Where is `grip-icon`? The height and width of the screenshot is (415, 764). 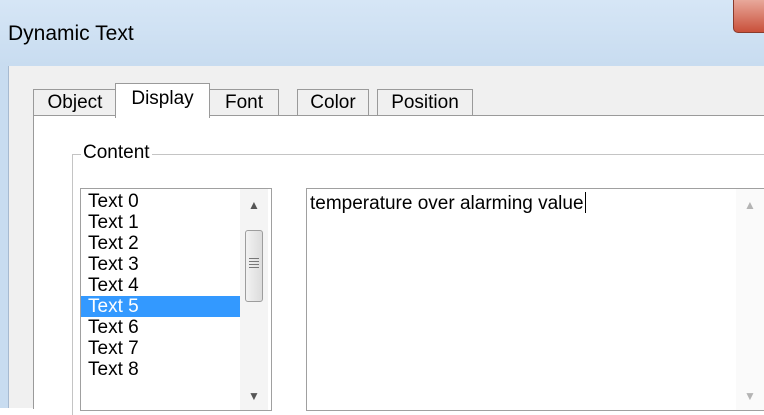 grip-icon is located at coordinates (254, 264).